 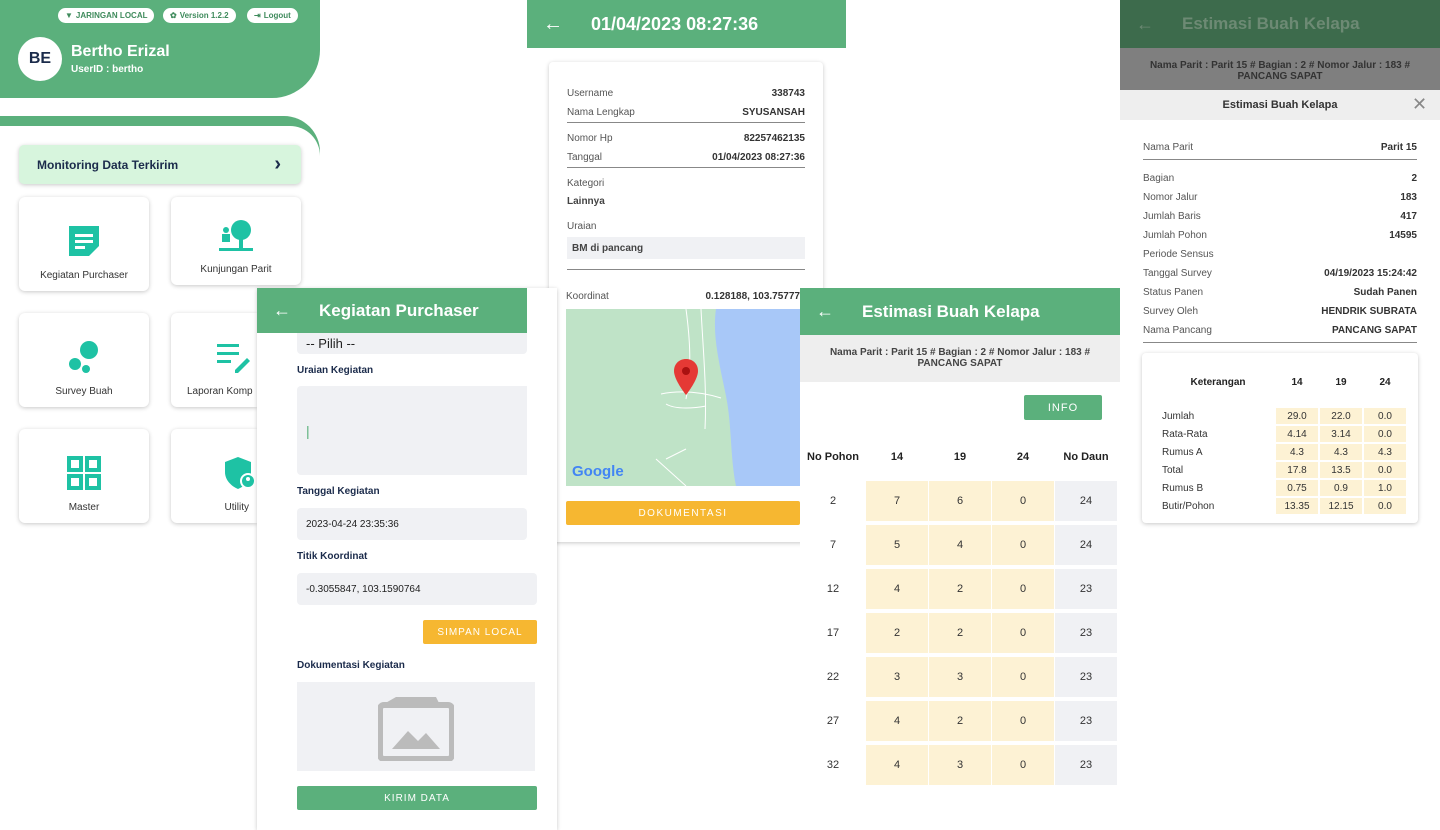 I want to click on logout-button: ⇥ Logout, so click(x=272, y=15).